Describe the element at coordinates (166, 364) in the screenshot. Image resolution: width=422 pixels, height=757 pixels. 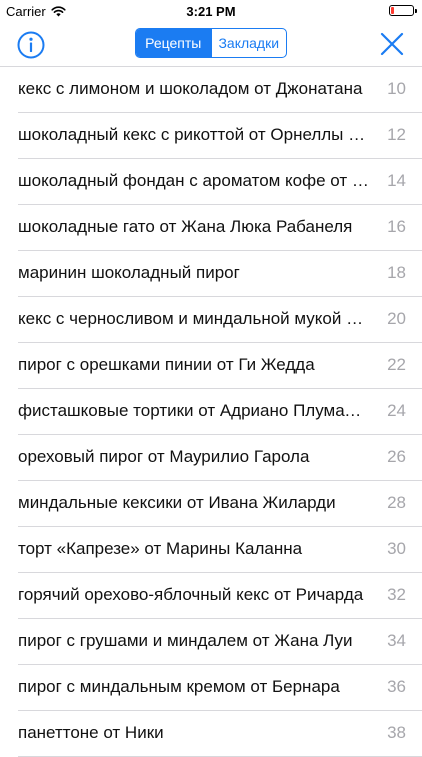
I see `recipe-title: пирог с орешками пинии от Ги Жедда` at that location.